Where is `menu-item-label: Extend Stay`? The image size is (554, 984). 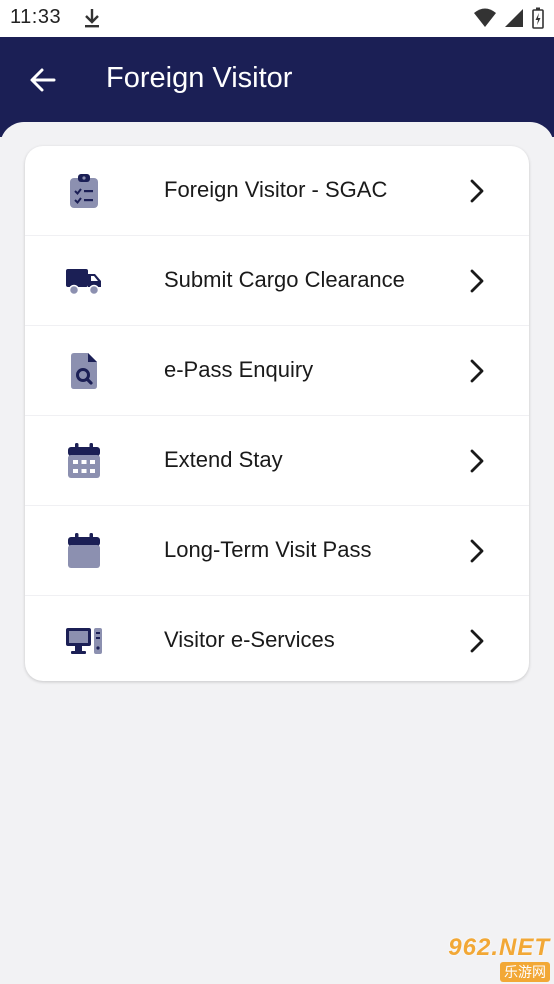
menu-item-label: Extend Stay is located at coordinates (223, 459).